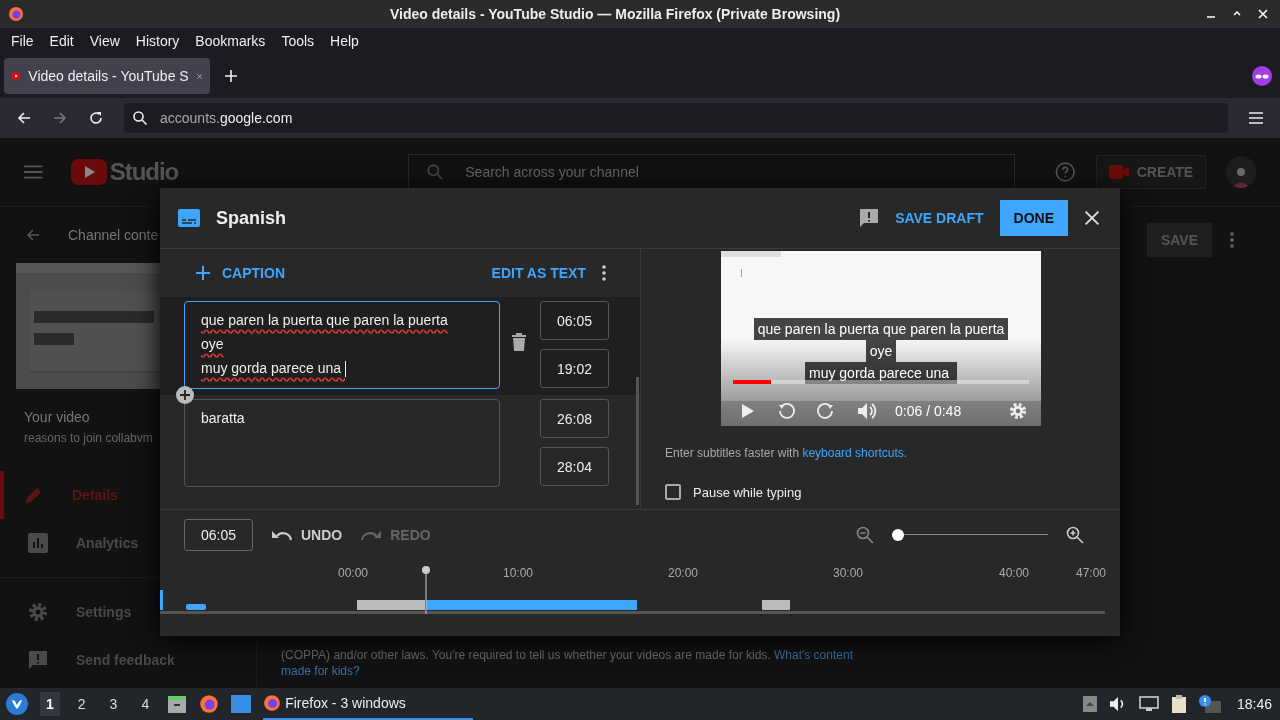 The height and width of the screenshot is (720, 1280). Describe the element at coordinates (683, 573) in the screenshot. I see `timeline-tick-label: 20:00` at that location.